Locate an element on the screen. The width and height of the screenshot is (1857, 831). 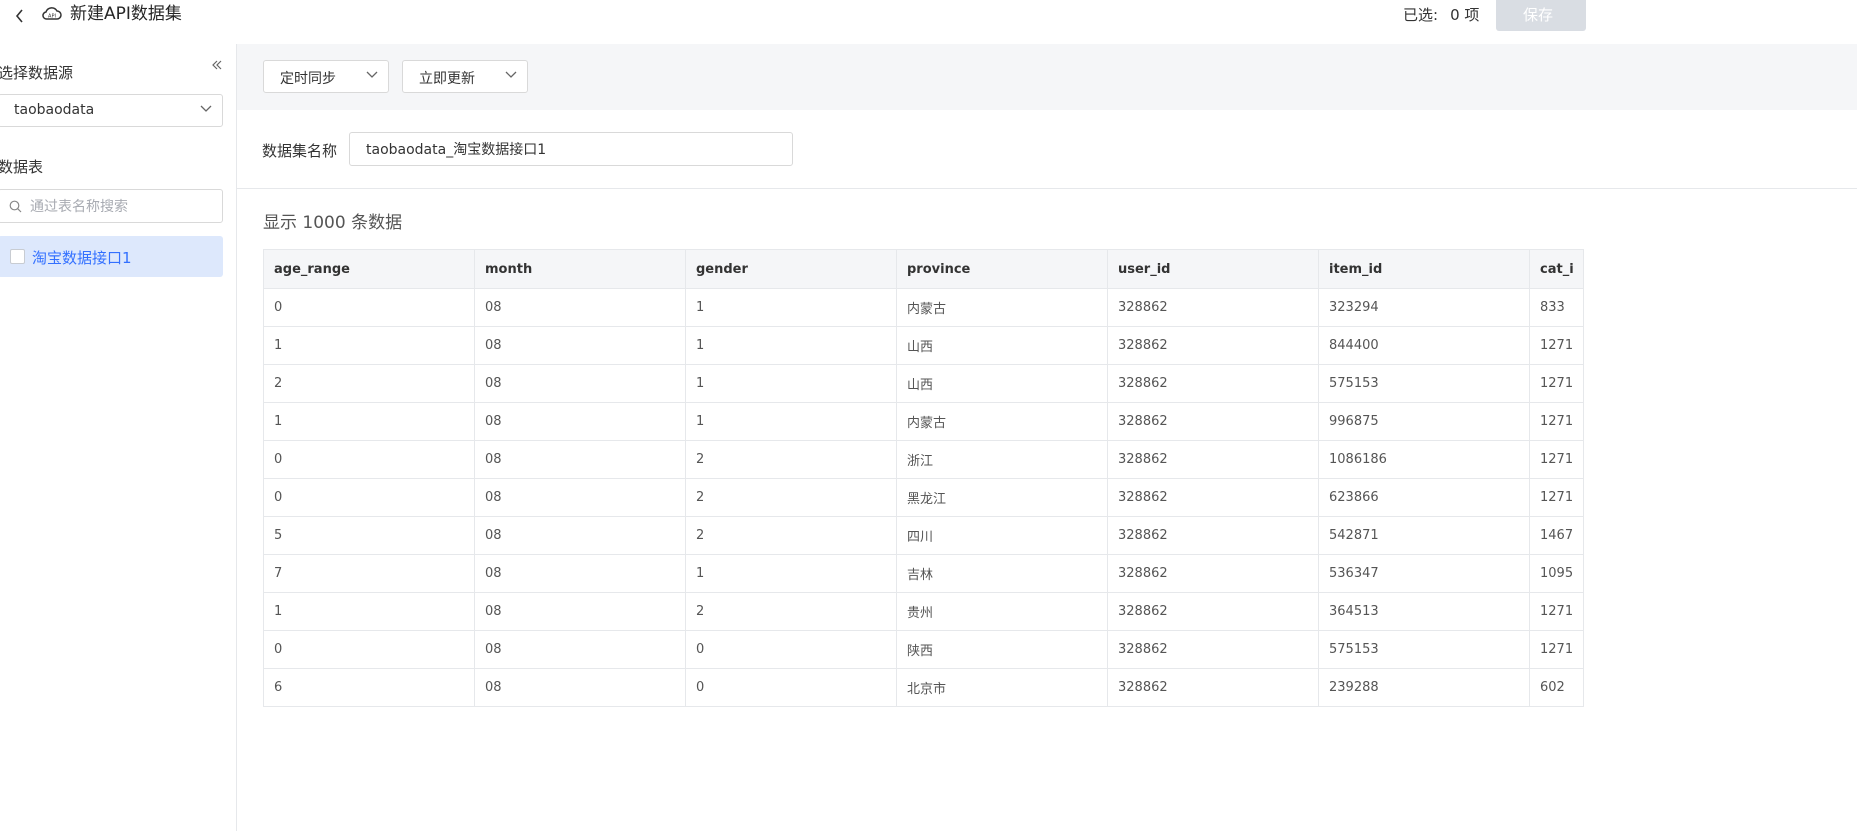
sidebar-item-table: 淘宝数据接口1 is located at coordinates (111, 256).